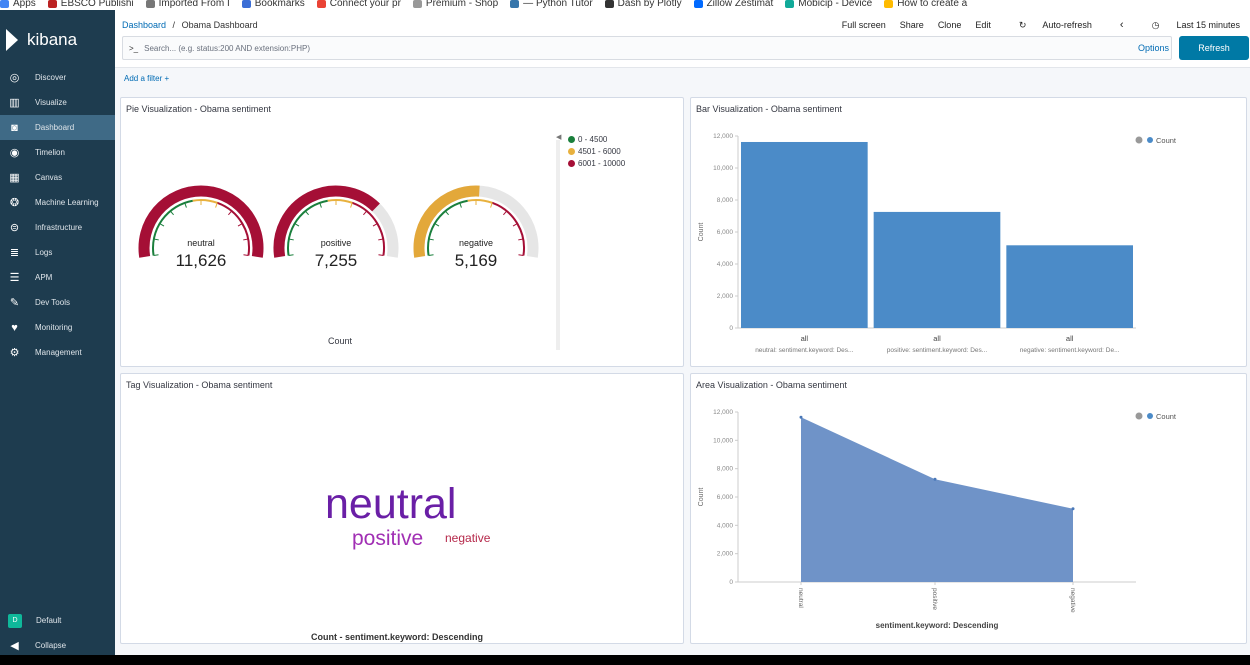 This screenshot has width=1250, height=665. I want to click on legend-item: 4501 - 6000, so click(596, 151).